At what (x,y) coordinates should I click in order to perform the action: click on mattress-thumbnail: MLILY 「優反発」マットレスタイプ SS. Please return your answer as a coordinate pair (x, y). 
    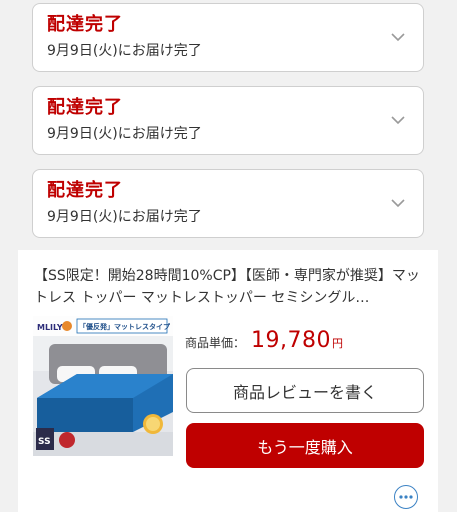
    Looking at the image, I should click on (103, 386).